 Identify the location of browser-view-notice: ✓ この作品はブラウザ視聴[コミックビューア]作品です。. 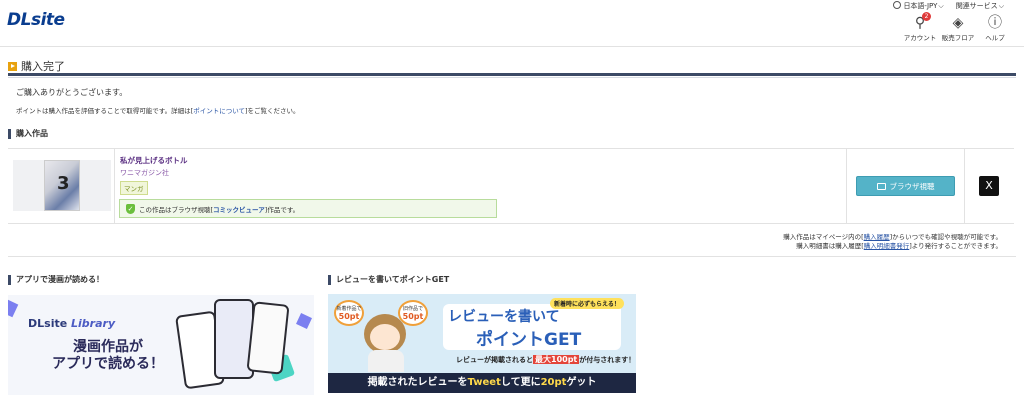
(308, 208).